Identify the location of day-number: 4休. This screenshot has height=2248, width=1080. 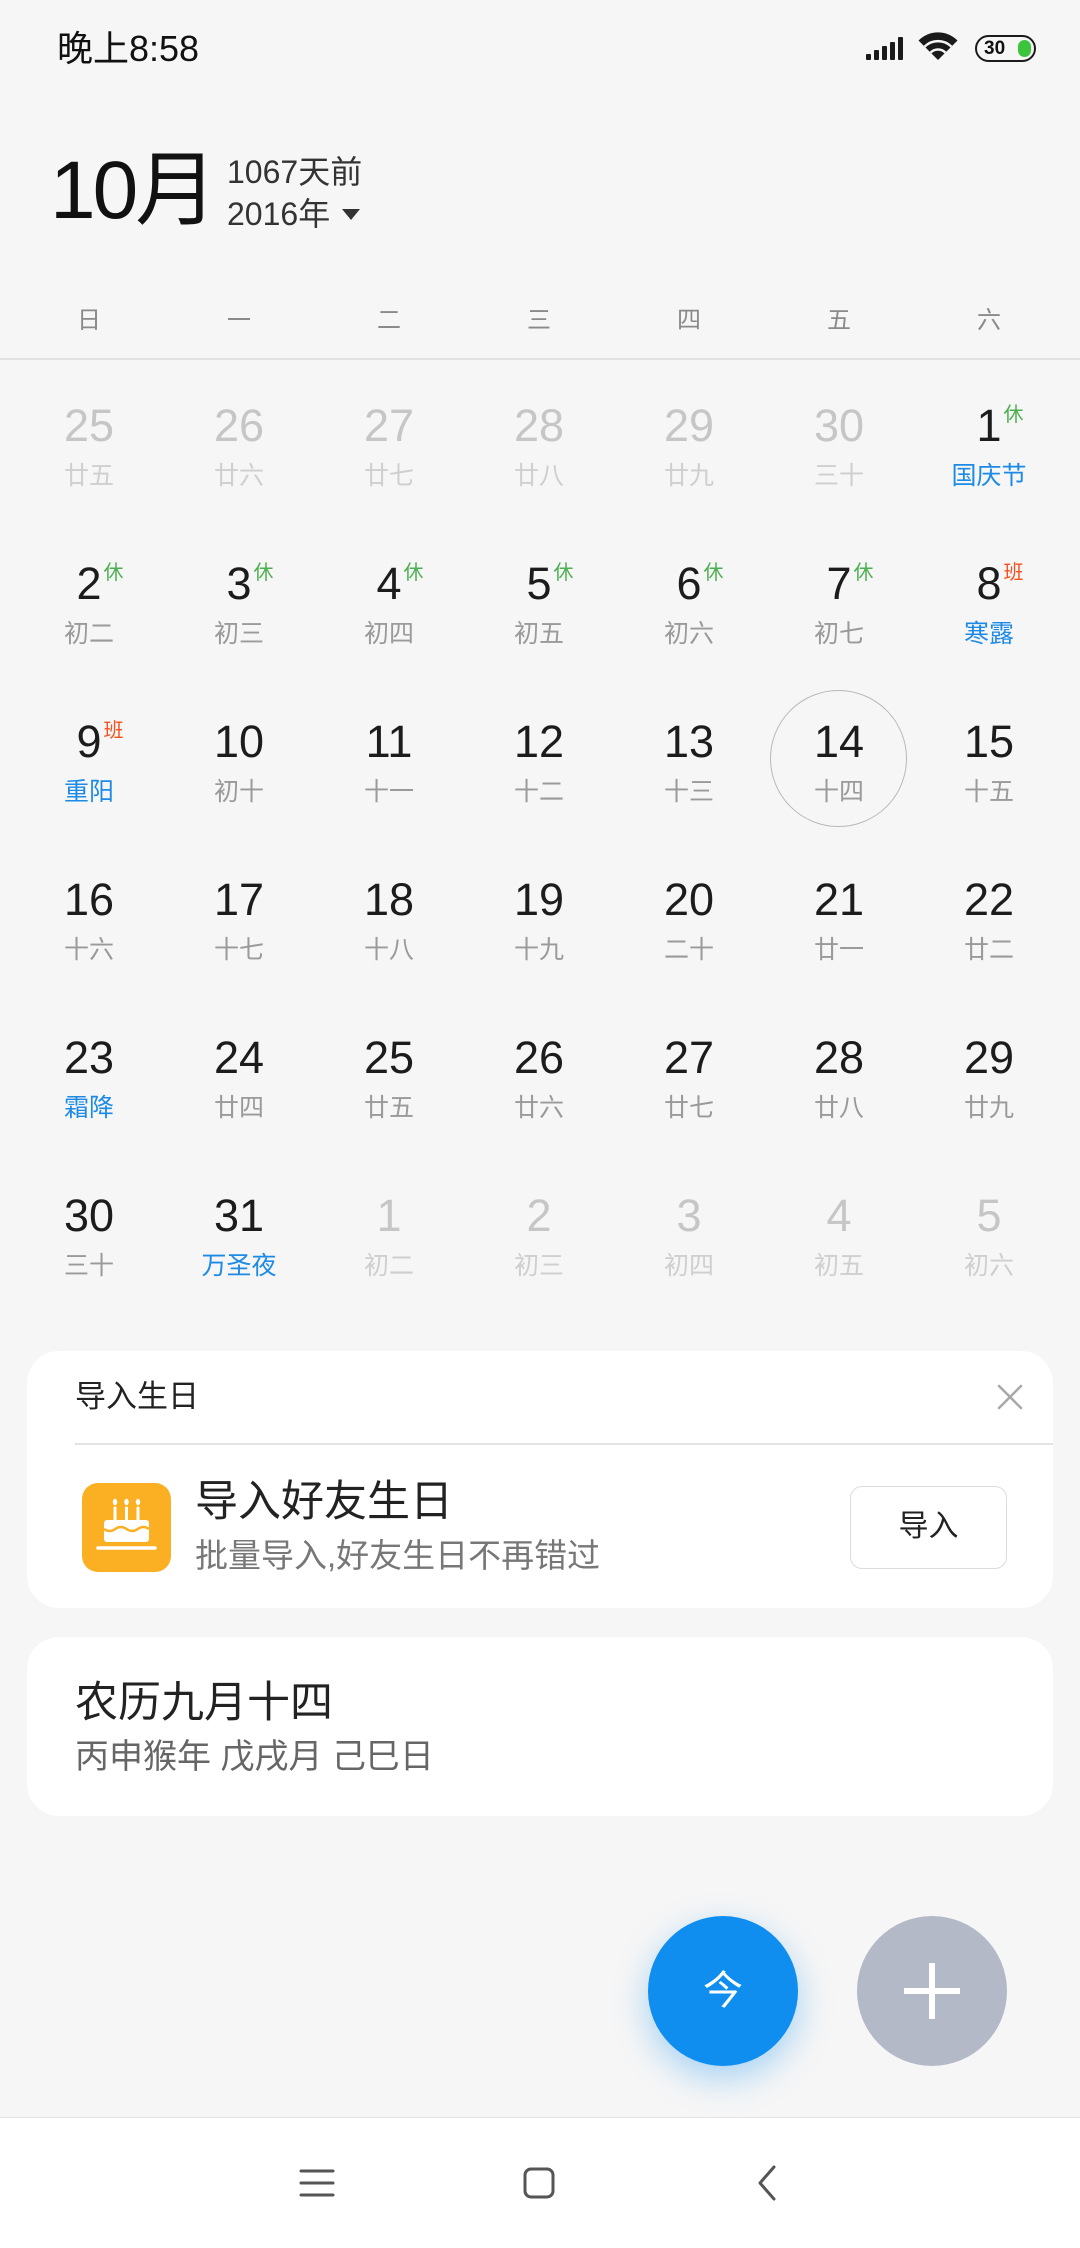
(399, 584).